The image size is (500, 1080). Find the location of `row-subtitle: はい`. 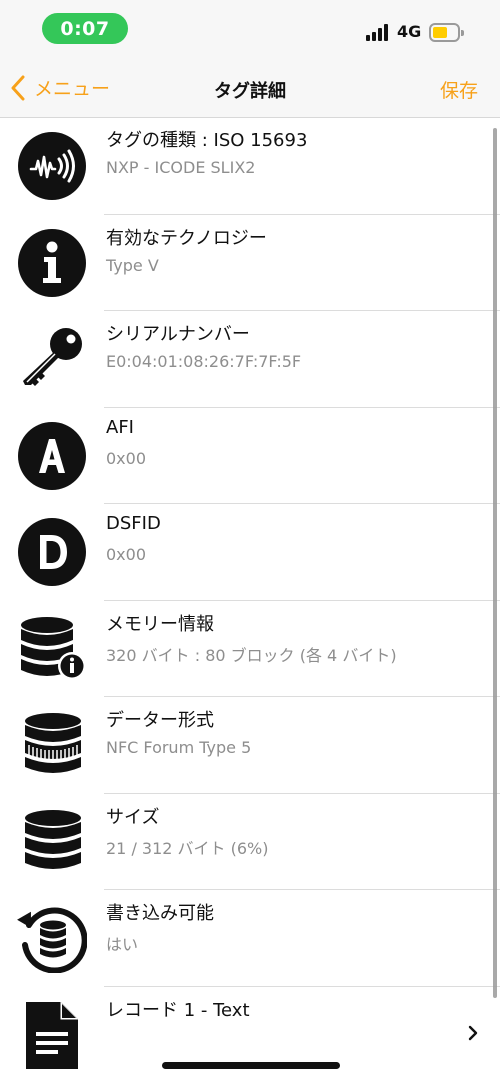

row-subtitle: はい is located at coordinates (122, 944).